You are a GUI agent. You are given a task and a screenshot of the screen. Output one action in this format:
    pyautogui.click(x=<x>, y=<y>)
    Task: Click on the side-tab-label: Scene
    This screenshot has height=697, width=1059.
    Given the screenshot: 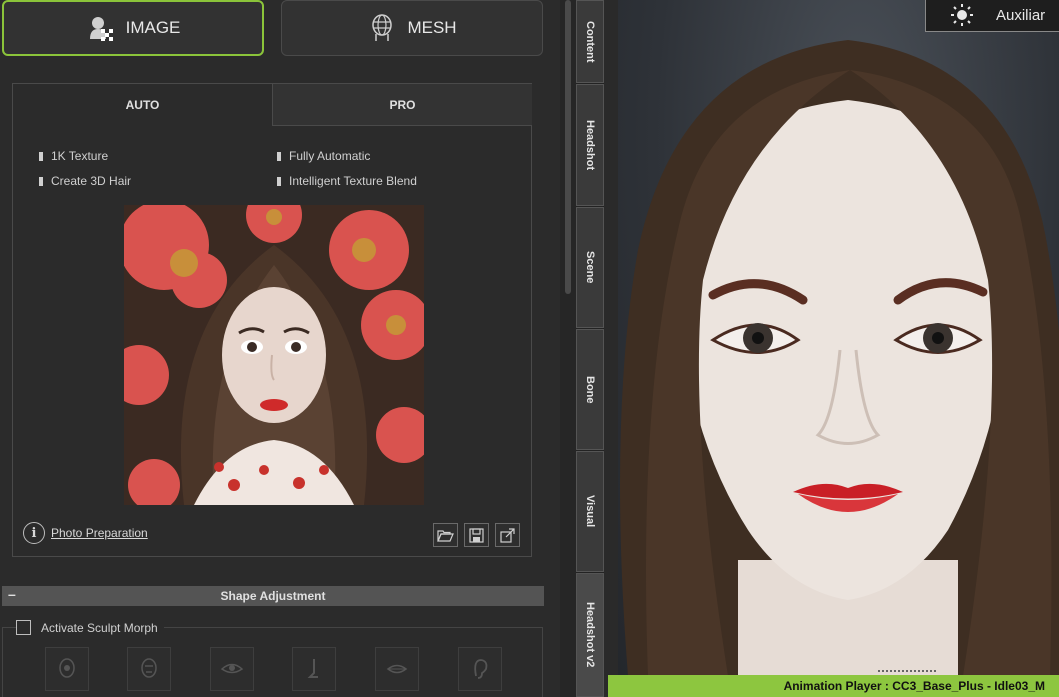 What is the action you would take?
    pyautogui.click(x=590, y=267)
    